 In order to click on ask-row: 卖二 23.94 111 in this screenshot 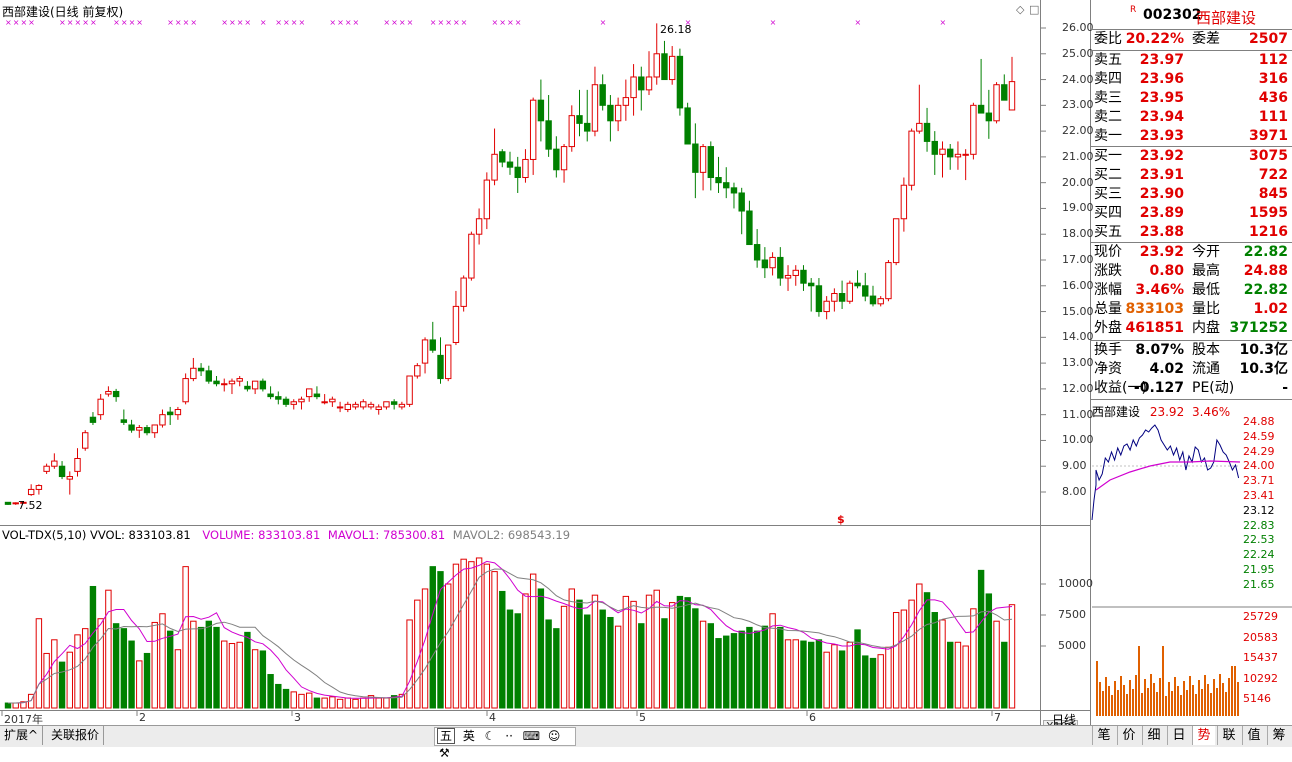, I will do `click(1191, 117)`.